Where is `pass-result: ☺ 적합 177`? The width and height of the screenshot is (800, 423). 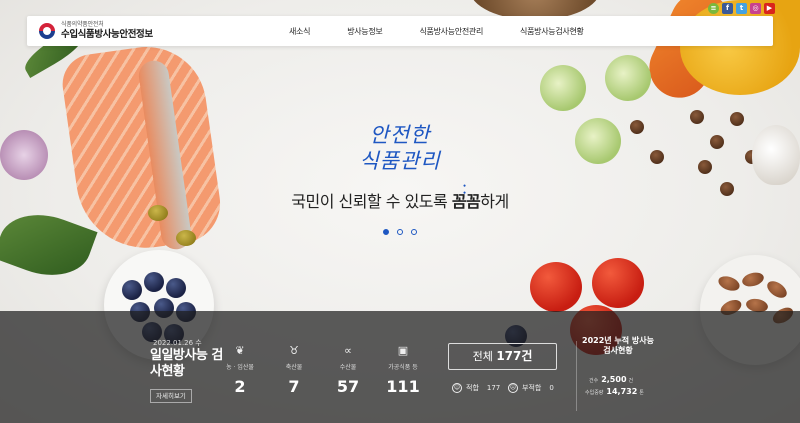 pass-result: ☺ 적합 177 is located at coordinates (476, 388).